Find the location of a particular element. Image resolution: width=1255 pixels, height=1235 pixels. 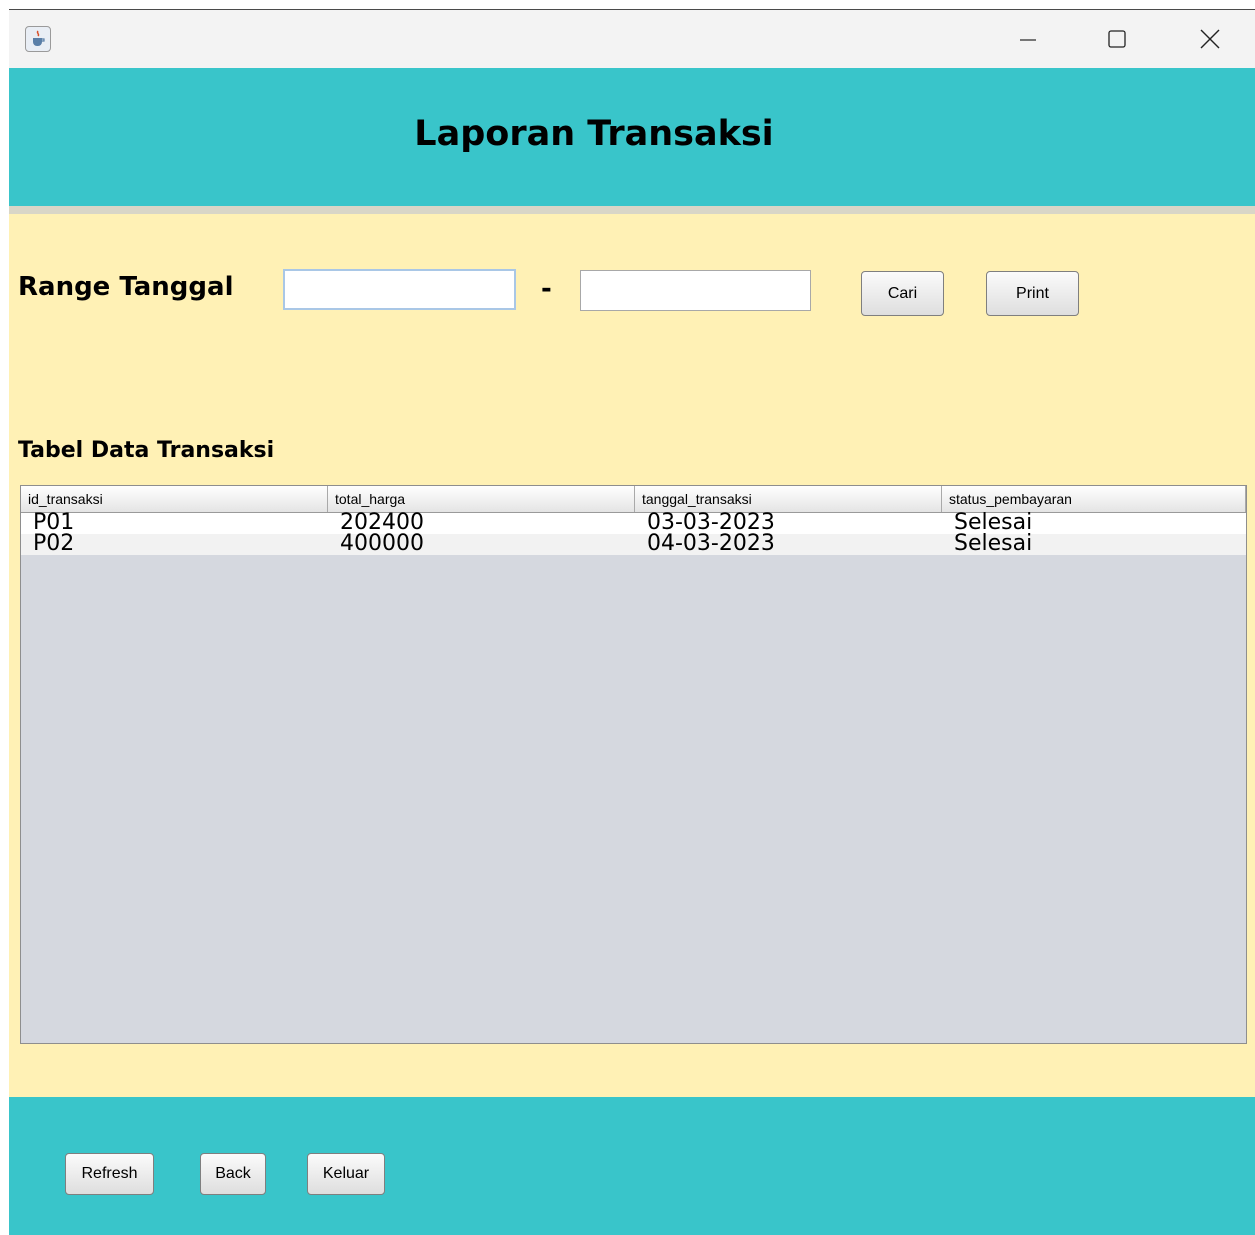

page-title: Laporan Transaksi is located at coordinates (594, 134).